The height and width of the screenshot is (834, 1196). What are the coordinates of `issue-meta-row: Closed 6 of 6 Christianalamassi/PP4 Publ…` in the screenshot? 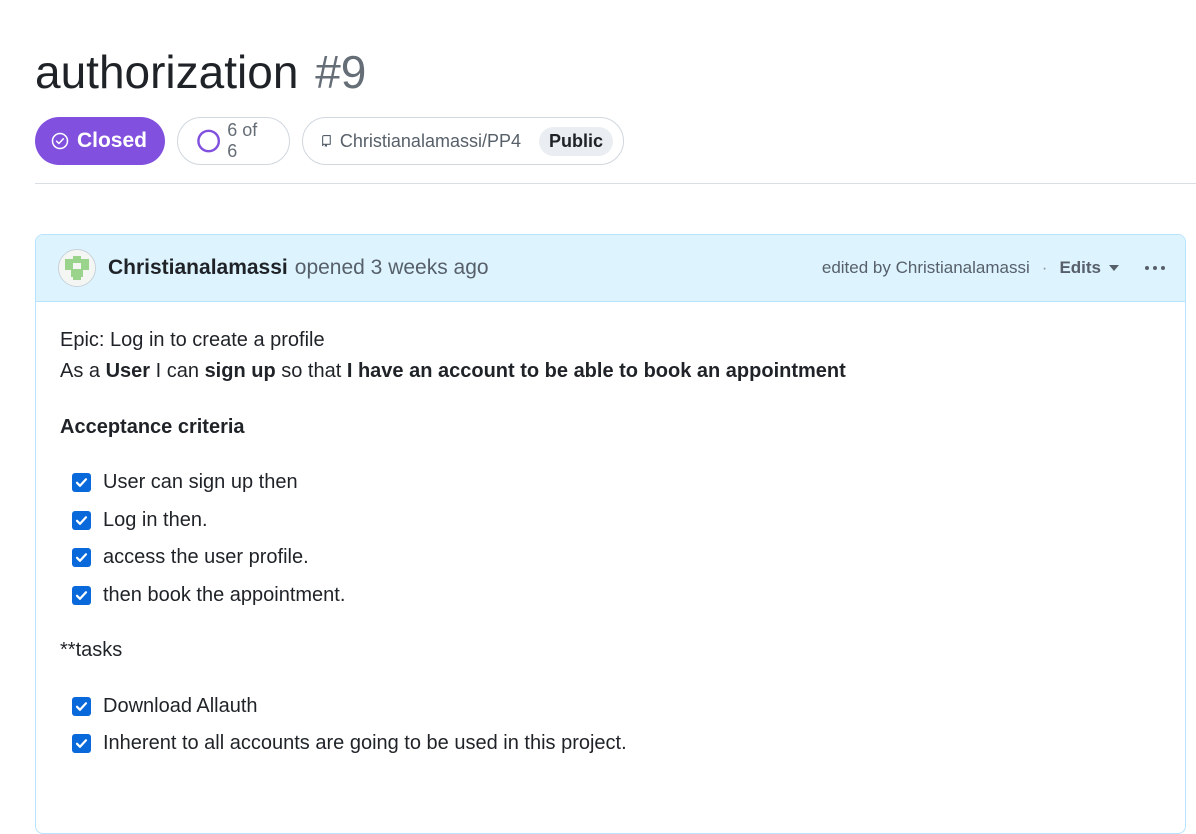 It's located at (329, 141).